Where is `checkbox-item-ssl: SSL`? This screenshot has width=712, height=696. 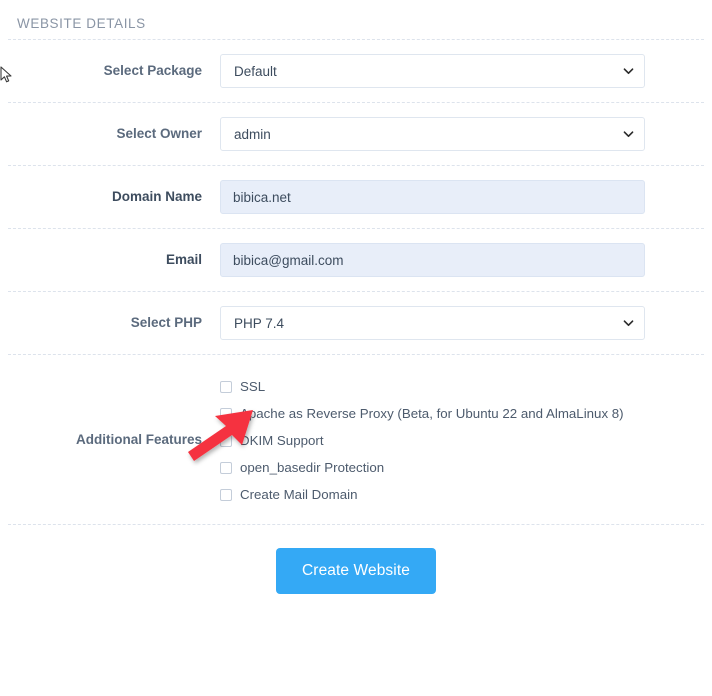
checkbox-item-ssl: SSL is located at coordinates (432, 386).